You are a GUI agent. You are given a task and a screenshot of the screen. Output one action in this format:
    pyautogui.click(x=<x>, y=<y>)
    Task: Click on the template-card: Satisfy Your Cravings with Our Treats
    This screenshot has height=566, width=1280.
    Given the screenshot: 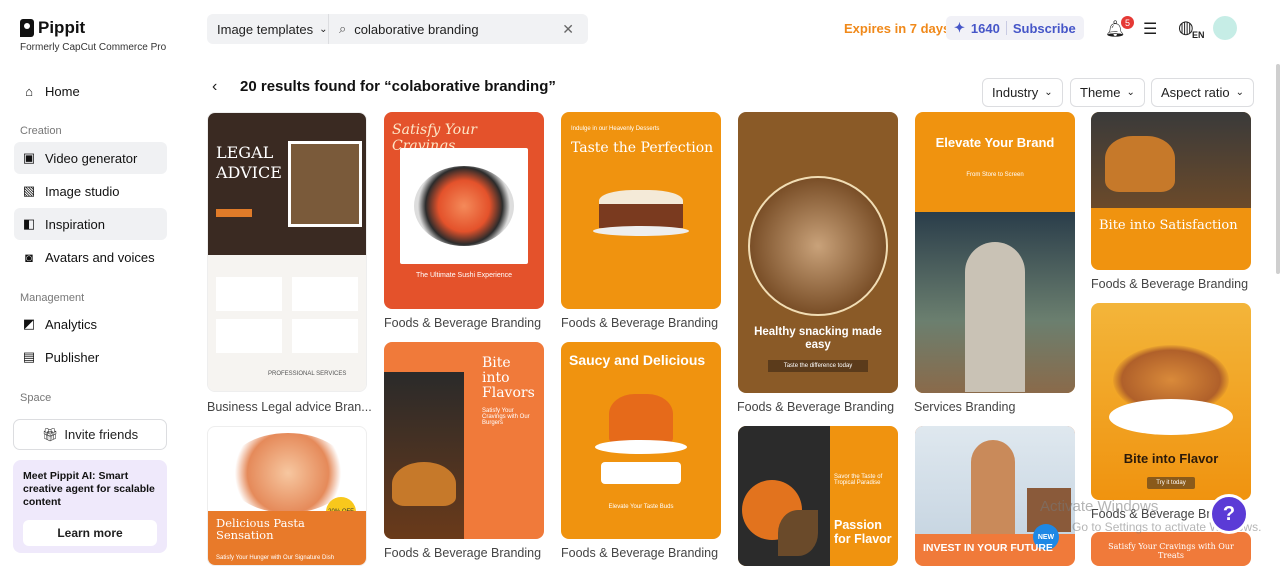 What is the action you would take?
    pyautogui.click(x=1171, y=549)
    